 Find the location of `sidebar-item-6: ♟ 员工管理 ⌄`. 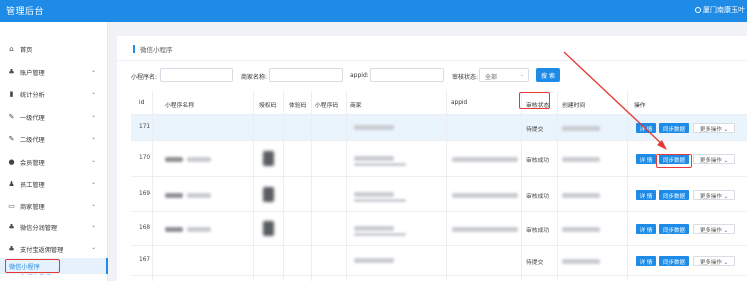

sidebar-item-6: ♟ 员工管理 ⌄ is located at coordinates (54, 184).